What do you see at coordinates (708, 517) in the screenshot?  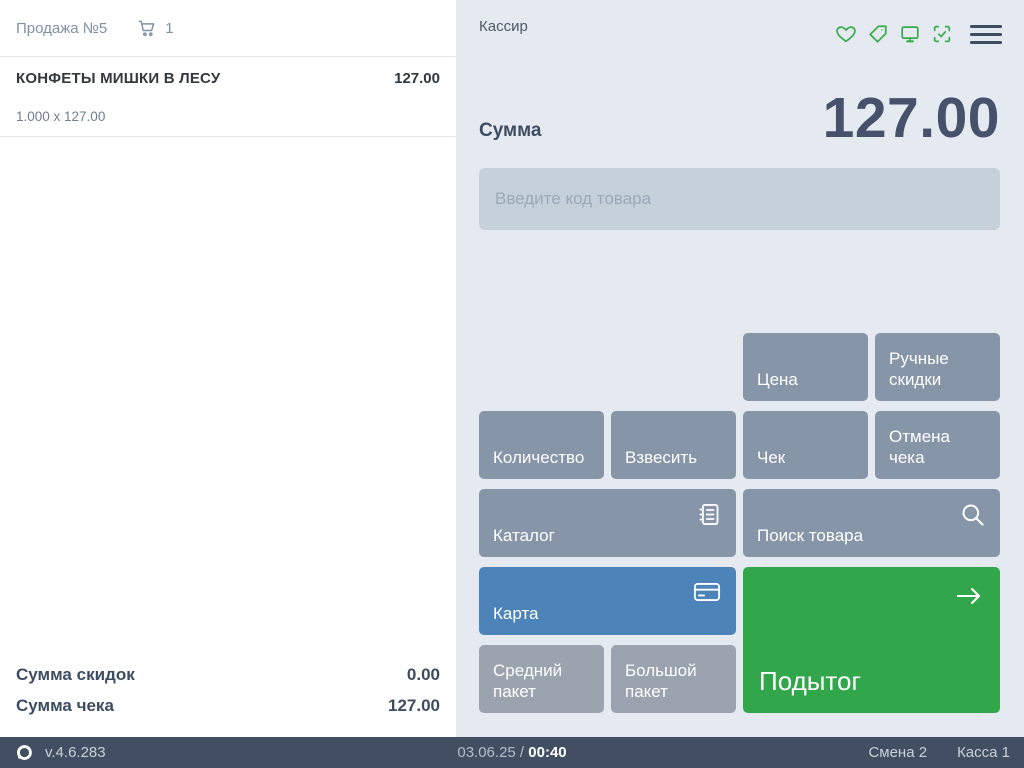 I see `catalog-icon` at bounding box center [708, 517].